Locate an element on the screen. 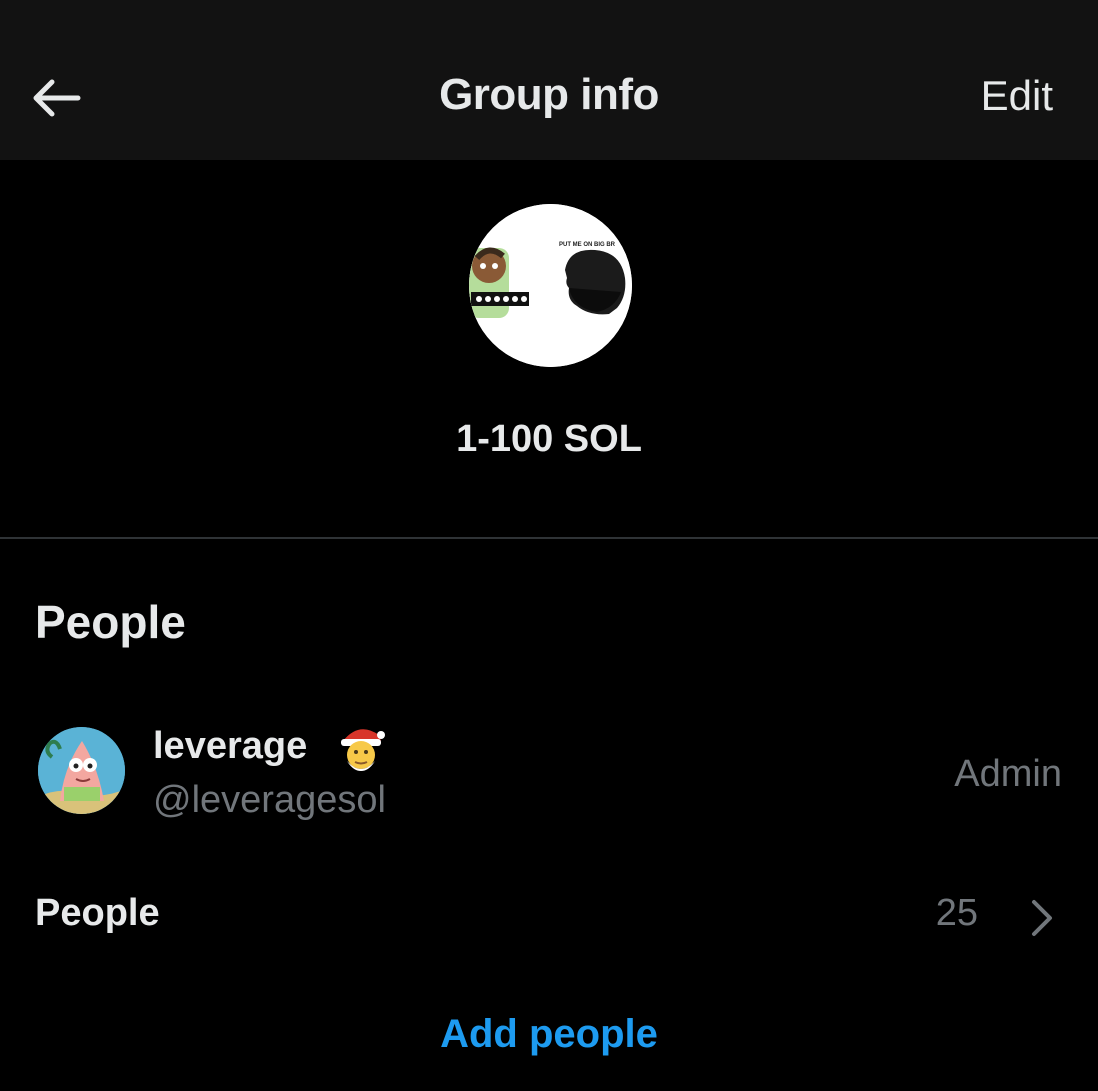  edit-button: Edit is located at coordinates (1017, 96).